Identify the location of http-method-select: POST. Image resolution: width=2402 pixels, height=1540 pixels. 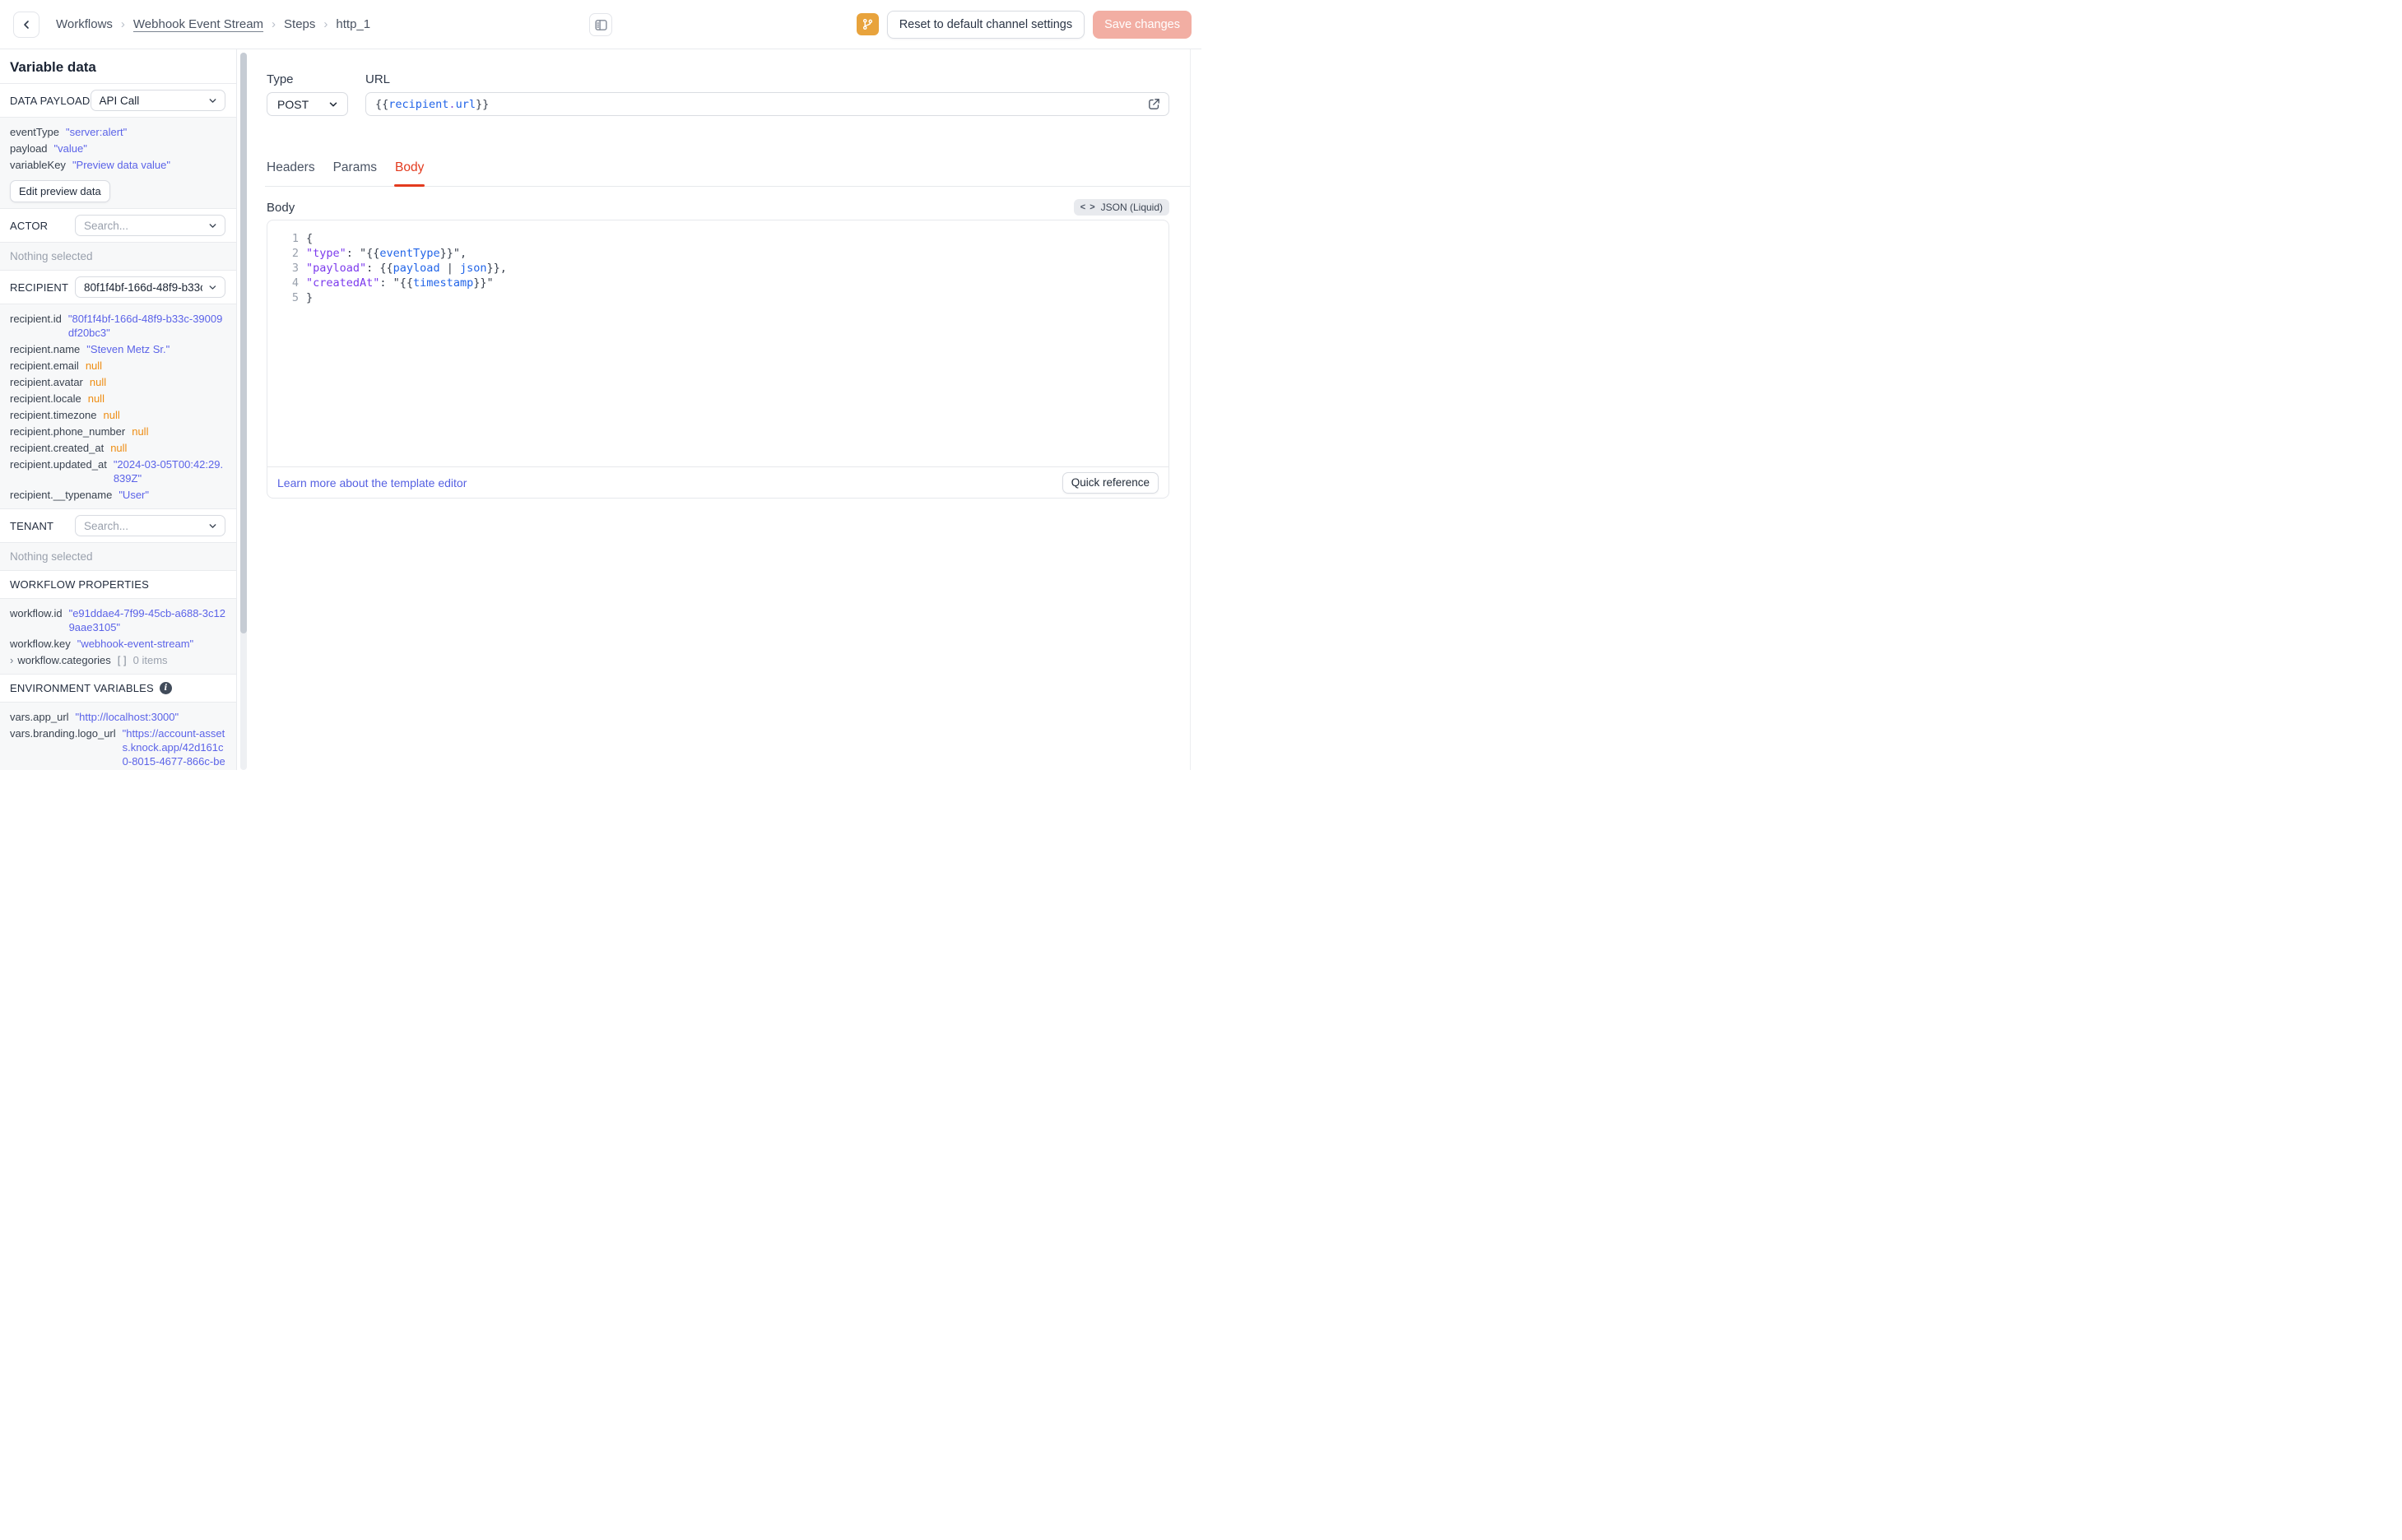
(307, 104).